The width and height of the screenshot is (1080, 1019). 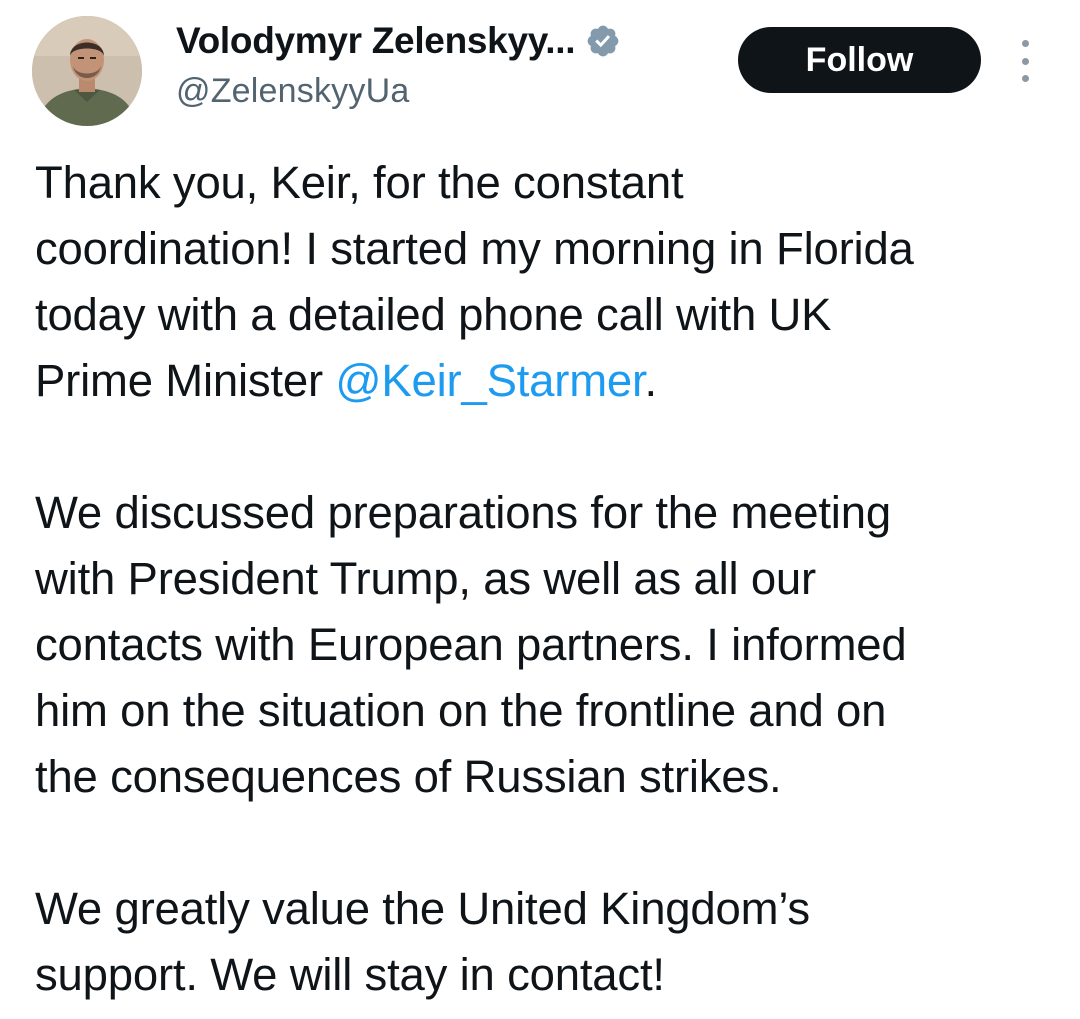 I want to click on tweet-line: today with a detailed phone call with UK, so click(x=433, y=314).